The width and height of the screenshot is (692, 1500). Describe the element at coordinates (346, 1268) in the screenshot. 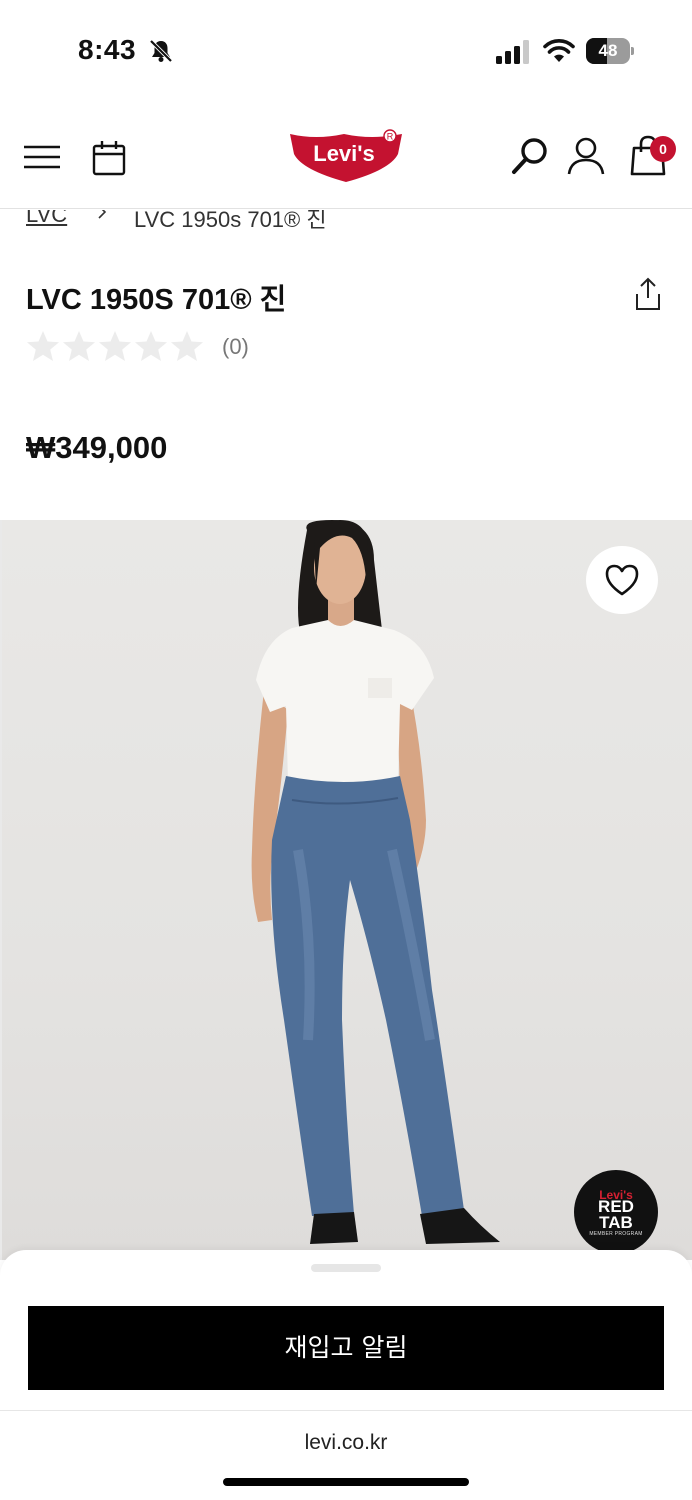

I see `sheet-drag-handle` at that location.